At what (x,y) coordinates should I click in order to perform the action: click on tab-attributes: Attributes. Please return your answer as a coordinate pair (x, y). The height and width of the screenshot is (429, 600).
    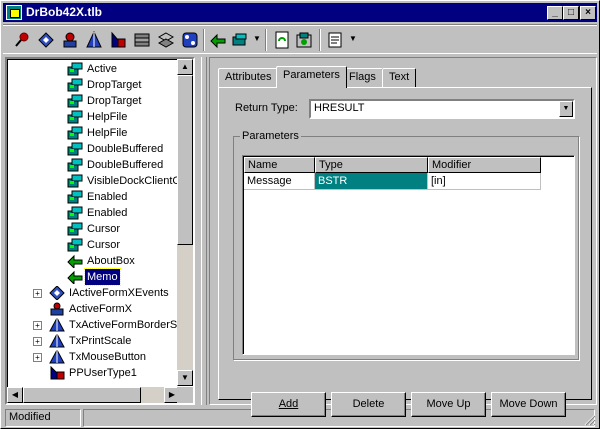
    Looking at the image, I should click on (248, 77).